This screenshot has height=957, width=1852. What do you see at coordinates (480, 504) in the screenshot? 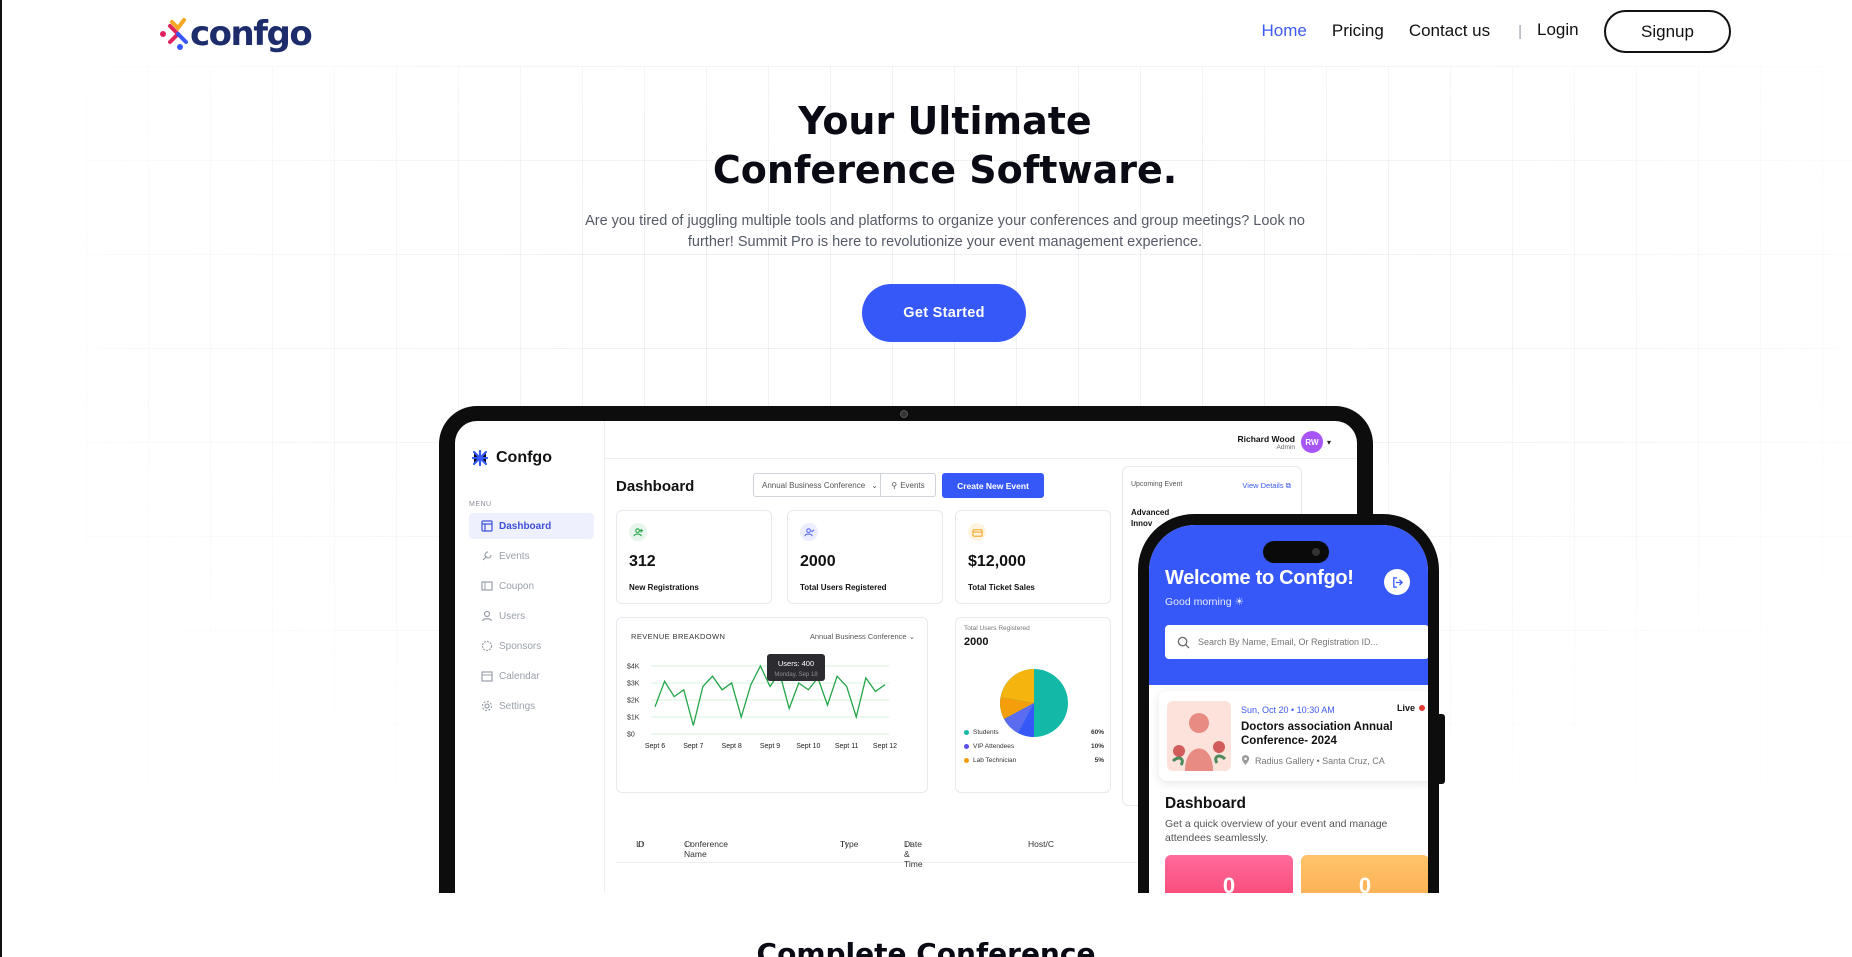
I see `sidebar-menu-label: MENU` at bounding box center [480, 504].